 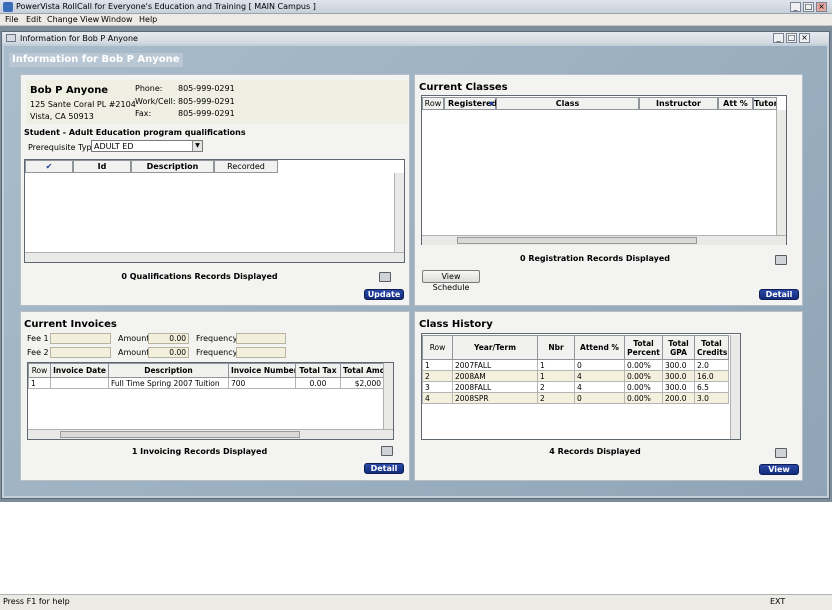 I want to click on qual-vertical-scrollbar, so click(x=399, y=213).